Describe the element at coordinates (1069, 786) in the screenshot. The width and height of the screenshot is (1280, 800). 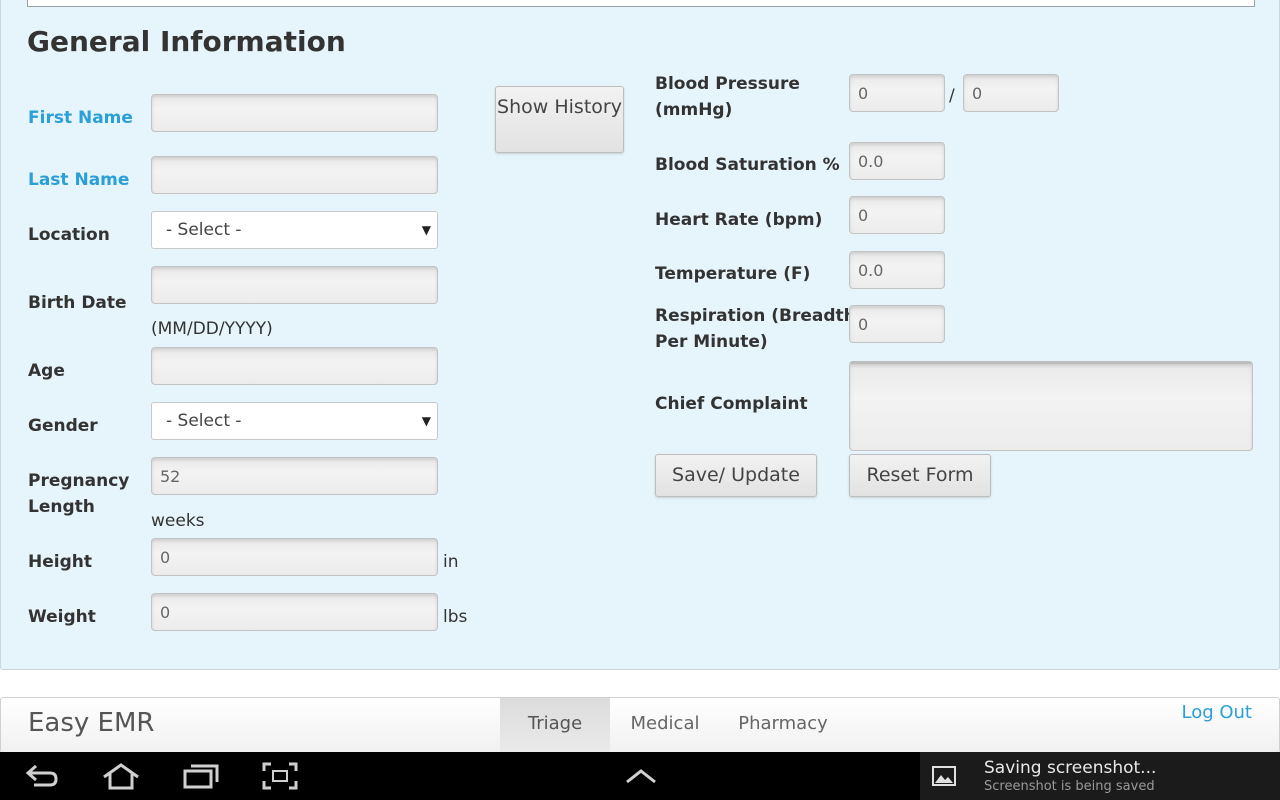
I see `notification-subtitle: Screenshot is being saved` at that location.